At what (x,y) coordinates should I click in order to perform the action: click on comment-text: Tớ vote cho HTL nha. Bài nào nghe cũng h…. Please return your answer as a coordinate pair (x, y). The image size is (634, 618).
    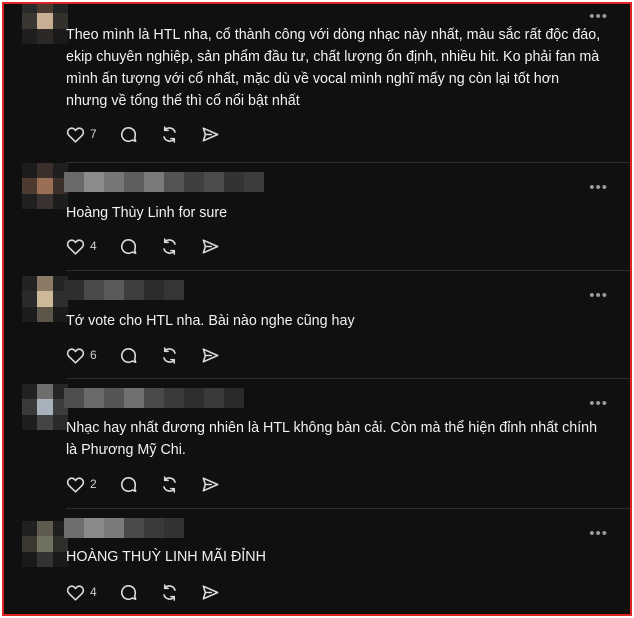
    Looking at the image, I should click on (210, 321).